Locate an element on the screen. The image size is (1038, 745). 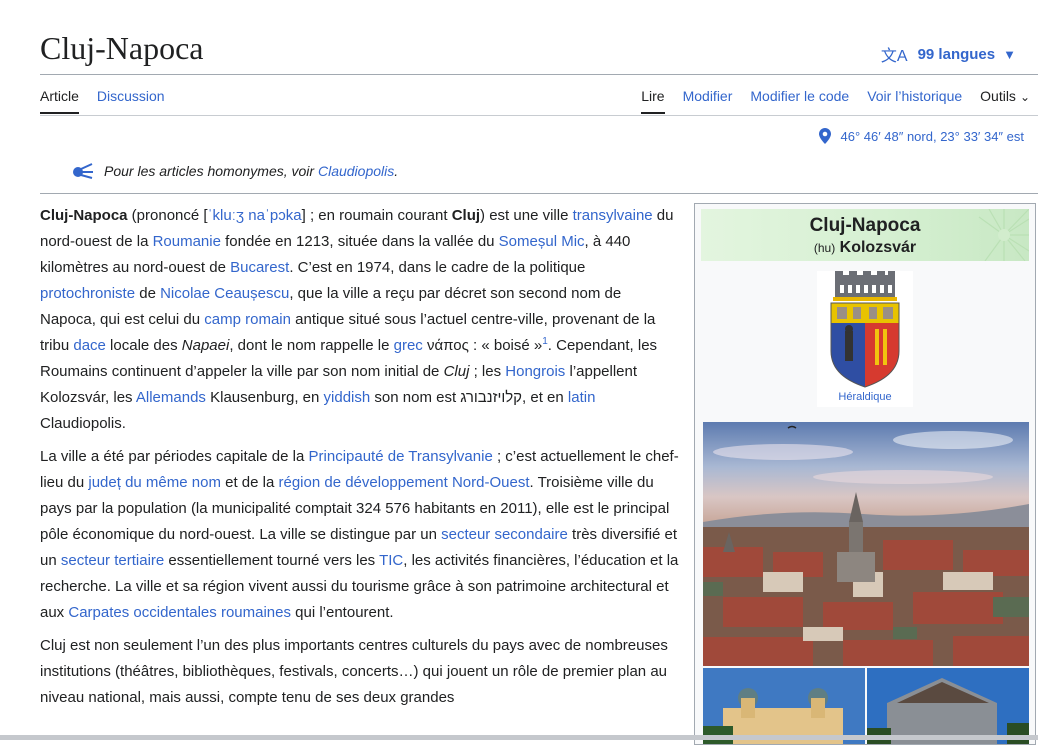
link-ceausescu: Nicolae Ceaușescu is located at coordinates (224, 293).